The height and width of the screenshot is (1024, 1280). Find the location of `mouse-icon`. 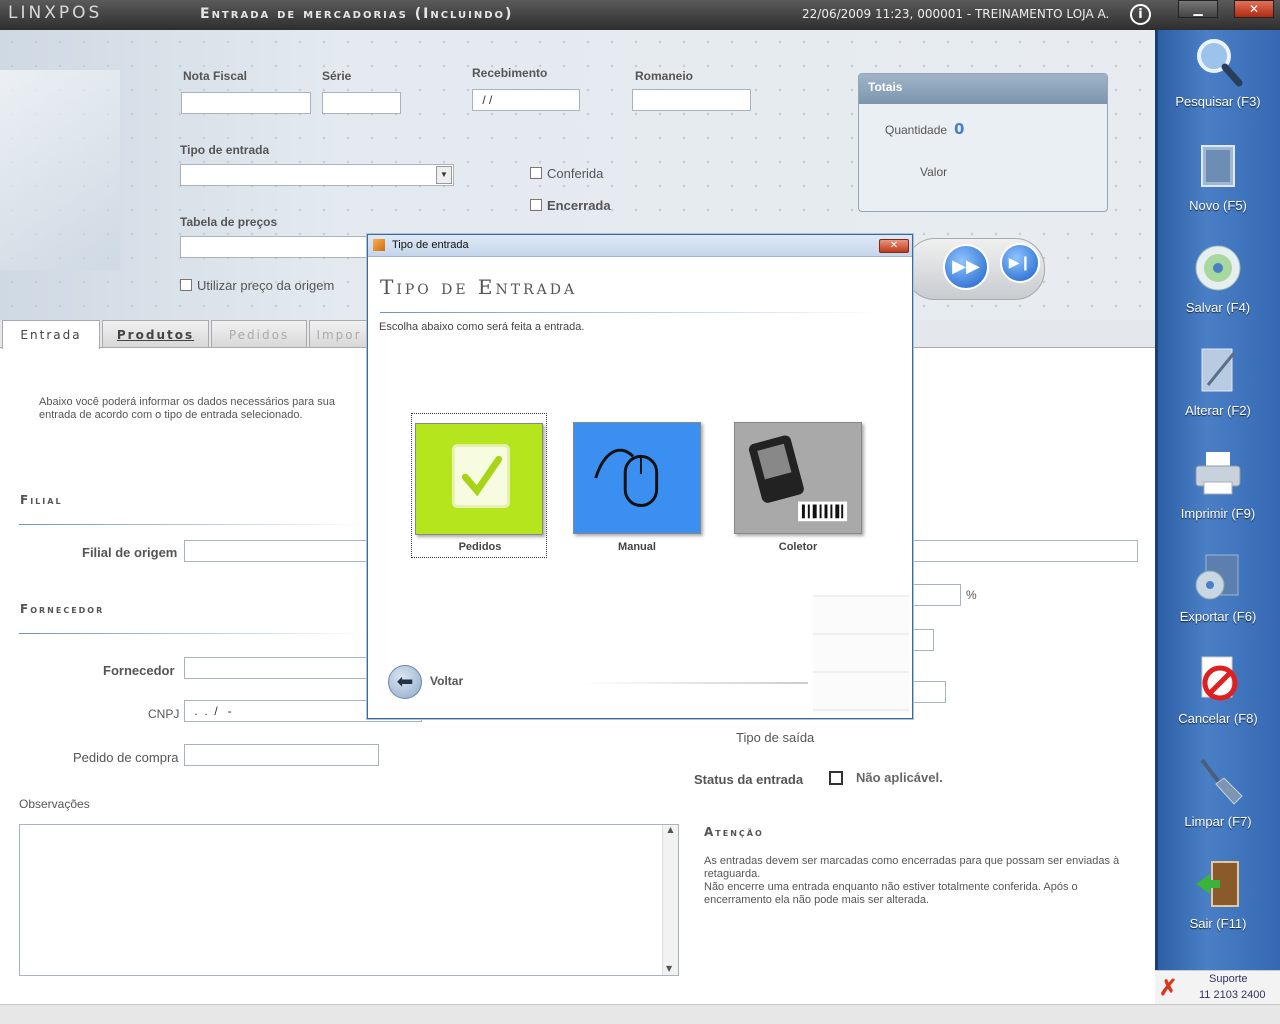

mouse-icon is located at coordinates (626, 477).